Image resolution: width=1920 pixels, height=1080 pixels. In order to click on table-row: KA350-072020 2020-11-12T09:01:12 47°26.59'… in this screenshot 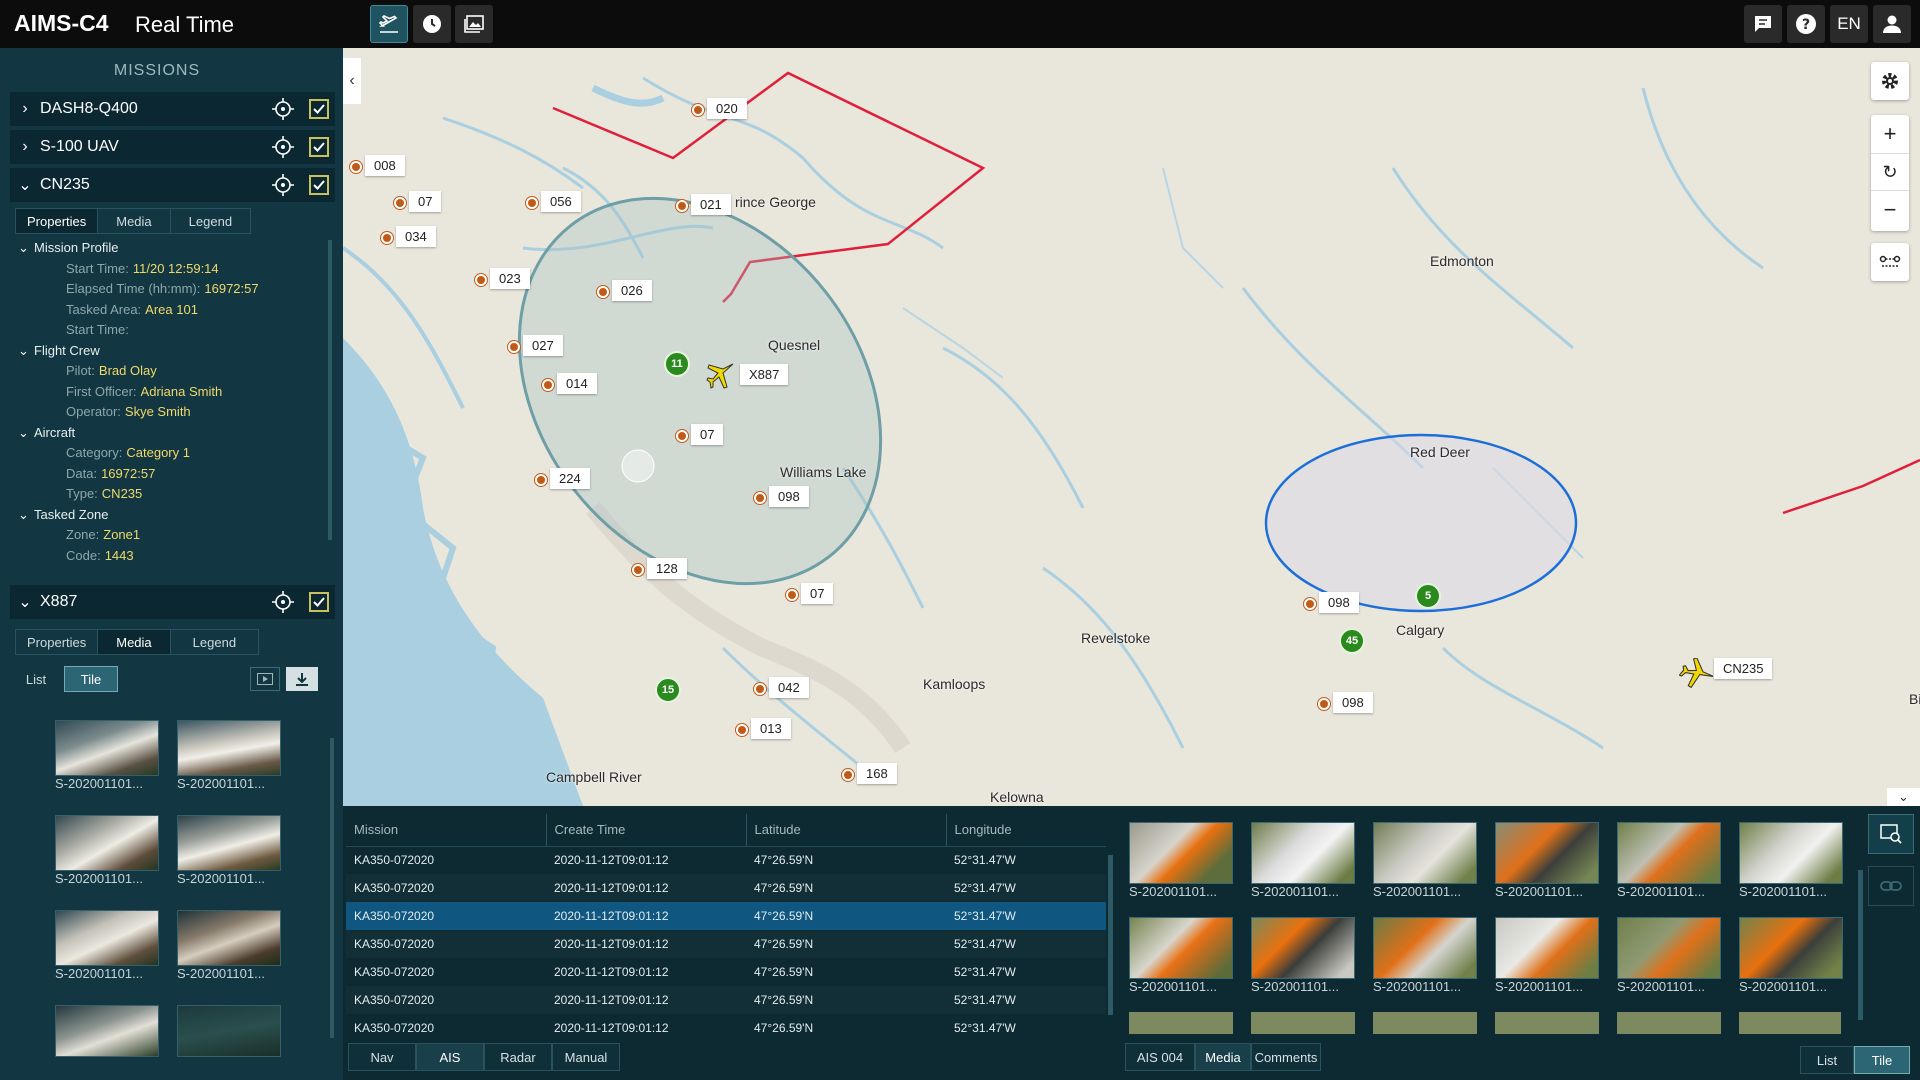, I will do `click(726, 944)`.